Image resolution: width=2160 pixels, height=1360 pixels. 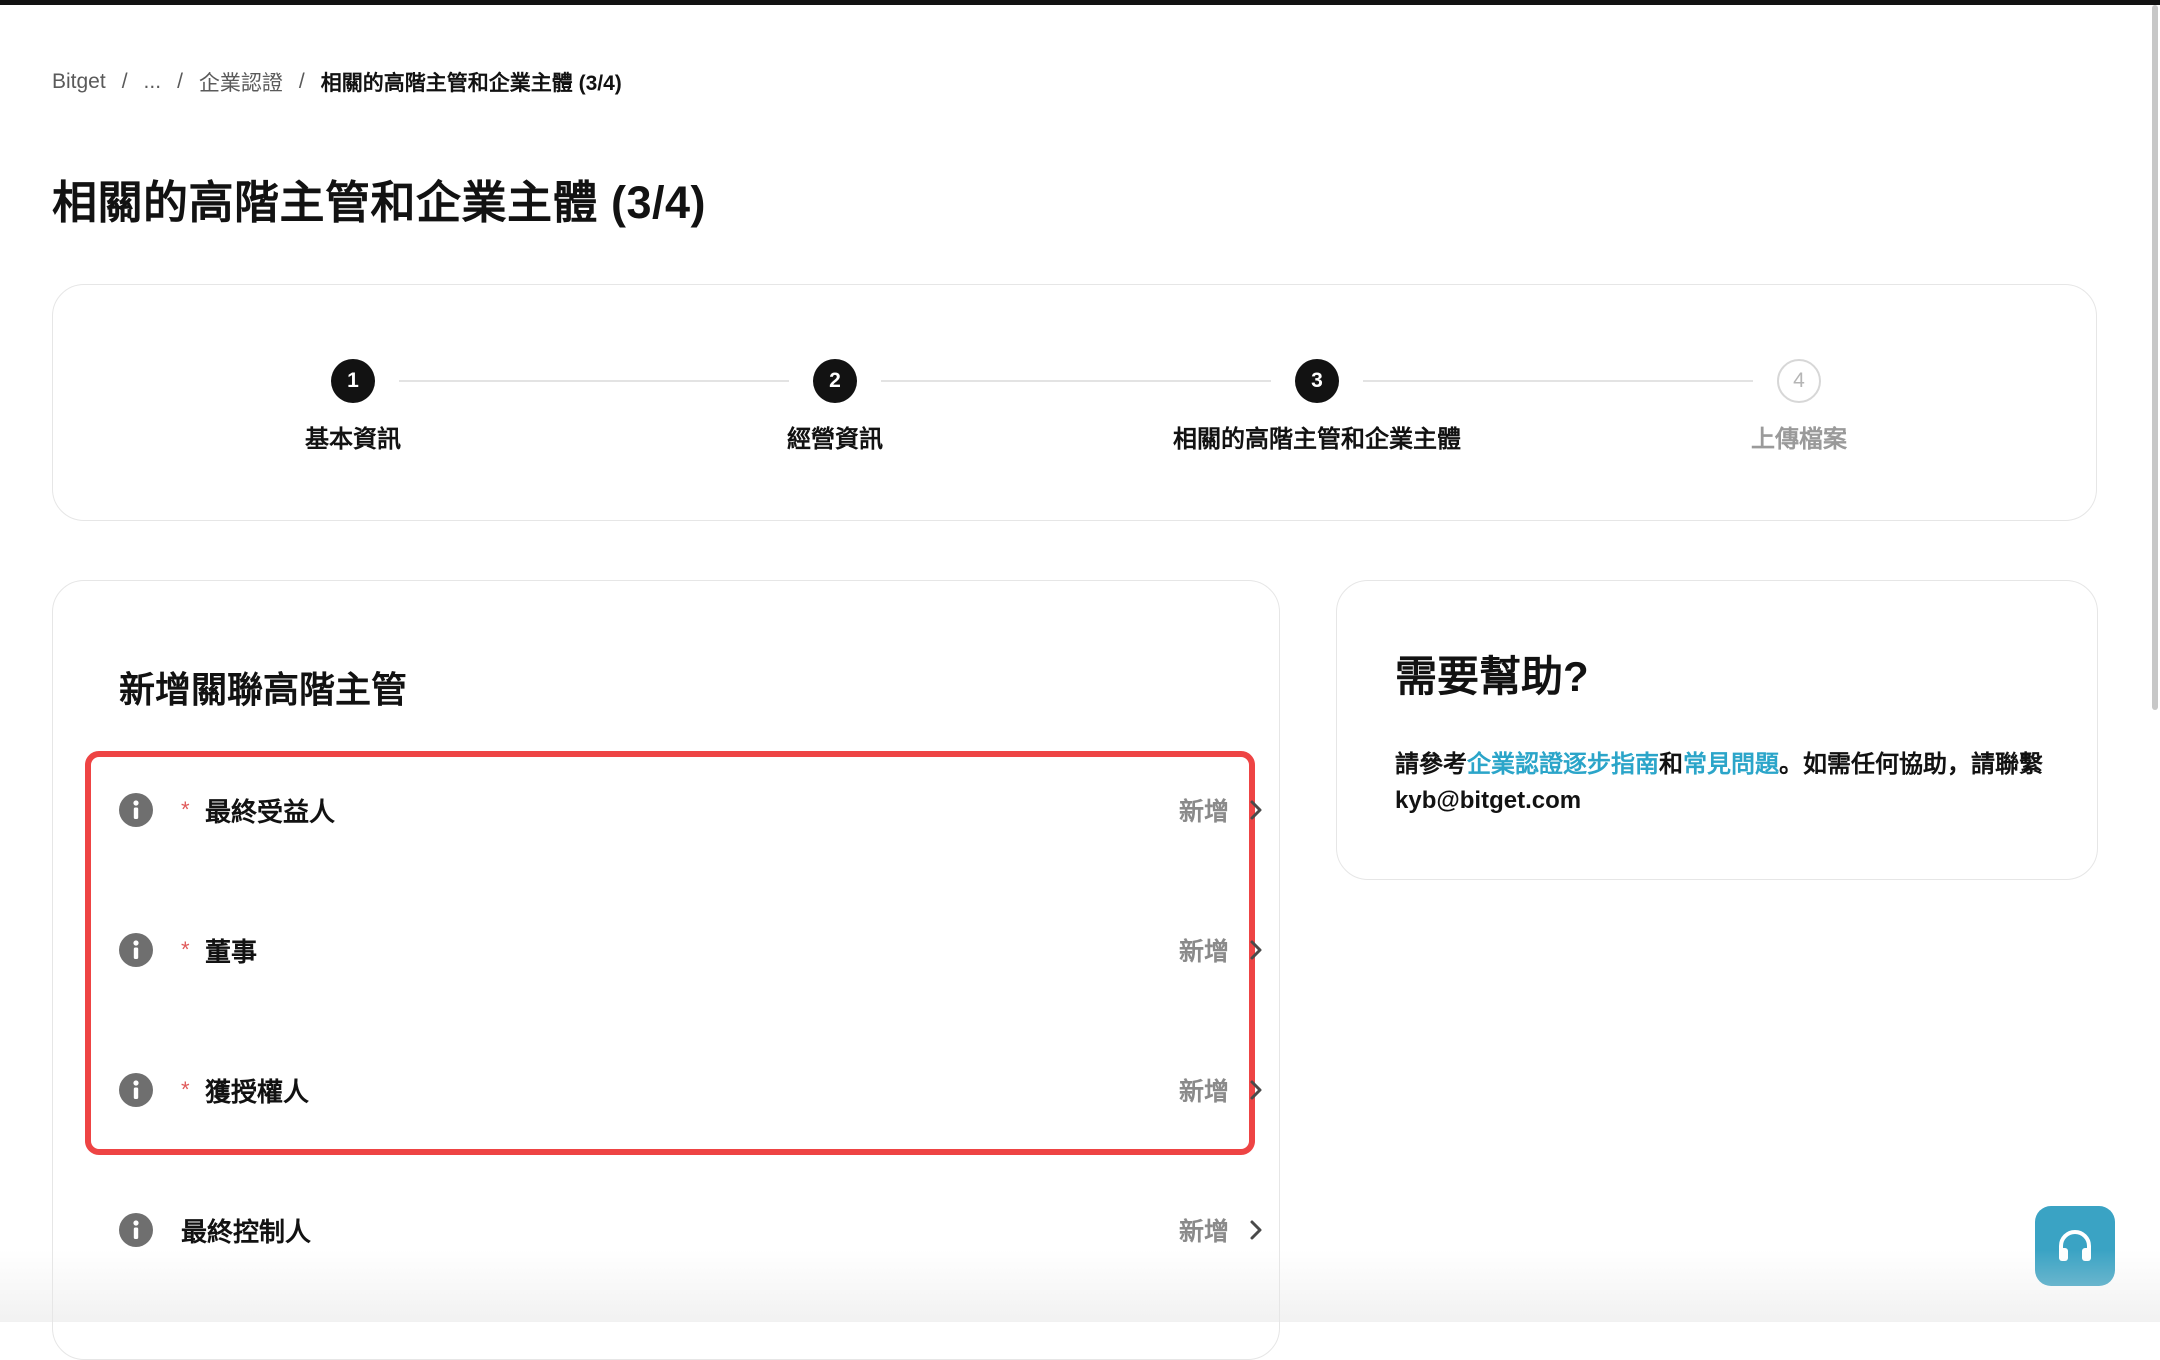 What do you see at coordinates (353, 381) in the screenshot?
I see `step-1-circle: 1` at bounding box center [353, 381].